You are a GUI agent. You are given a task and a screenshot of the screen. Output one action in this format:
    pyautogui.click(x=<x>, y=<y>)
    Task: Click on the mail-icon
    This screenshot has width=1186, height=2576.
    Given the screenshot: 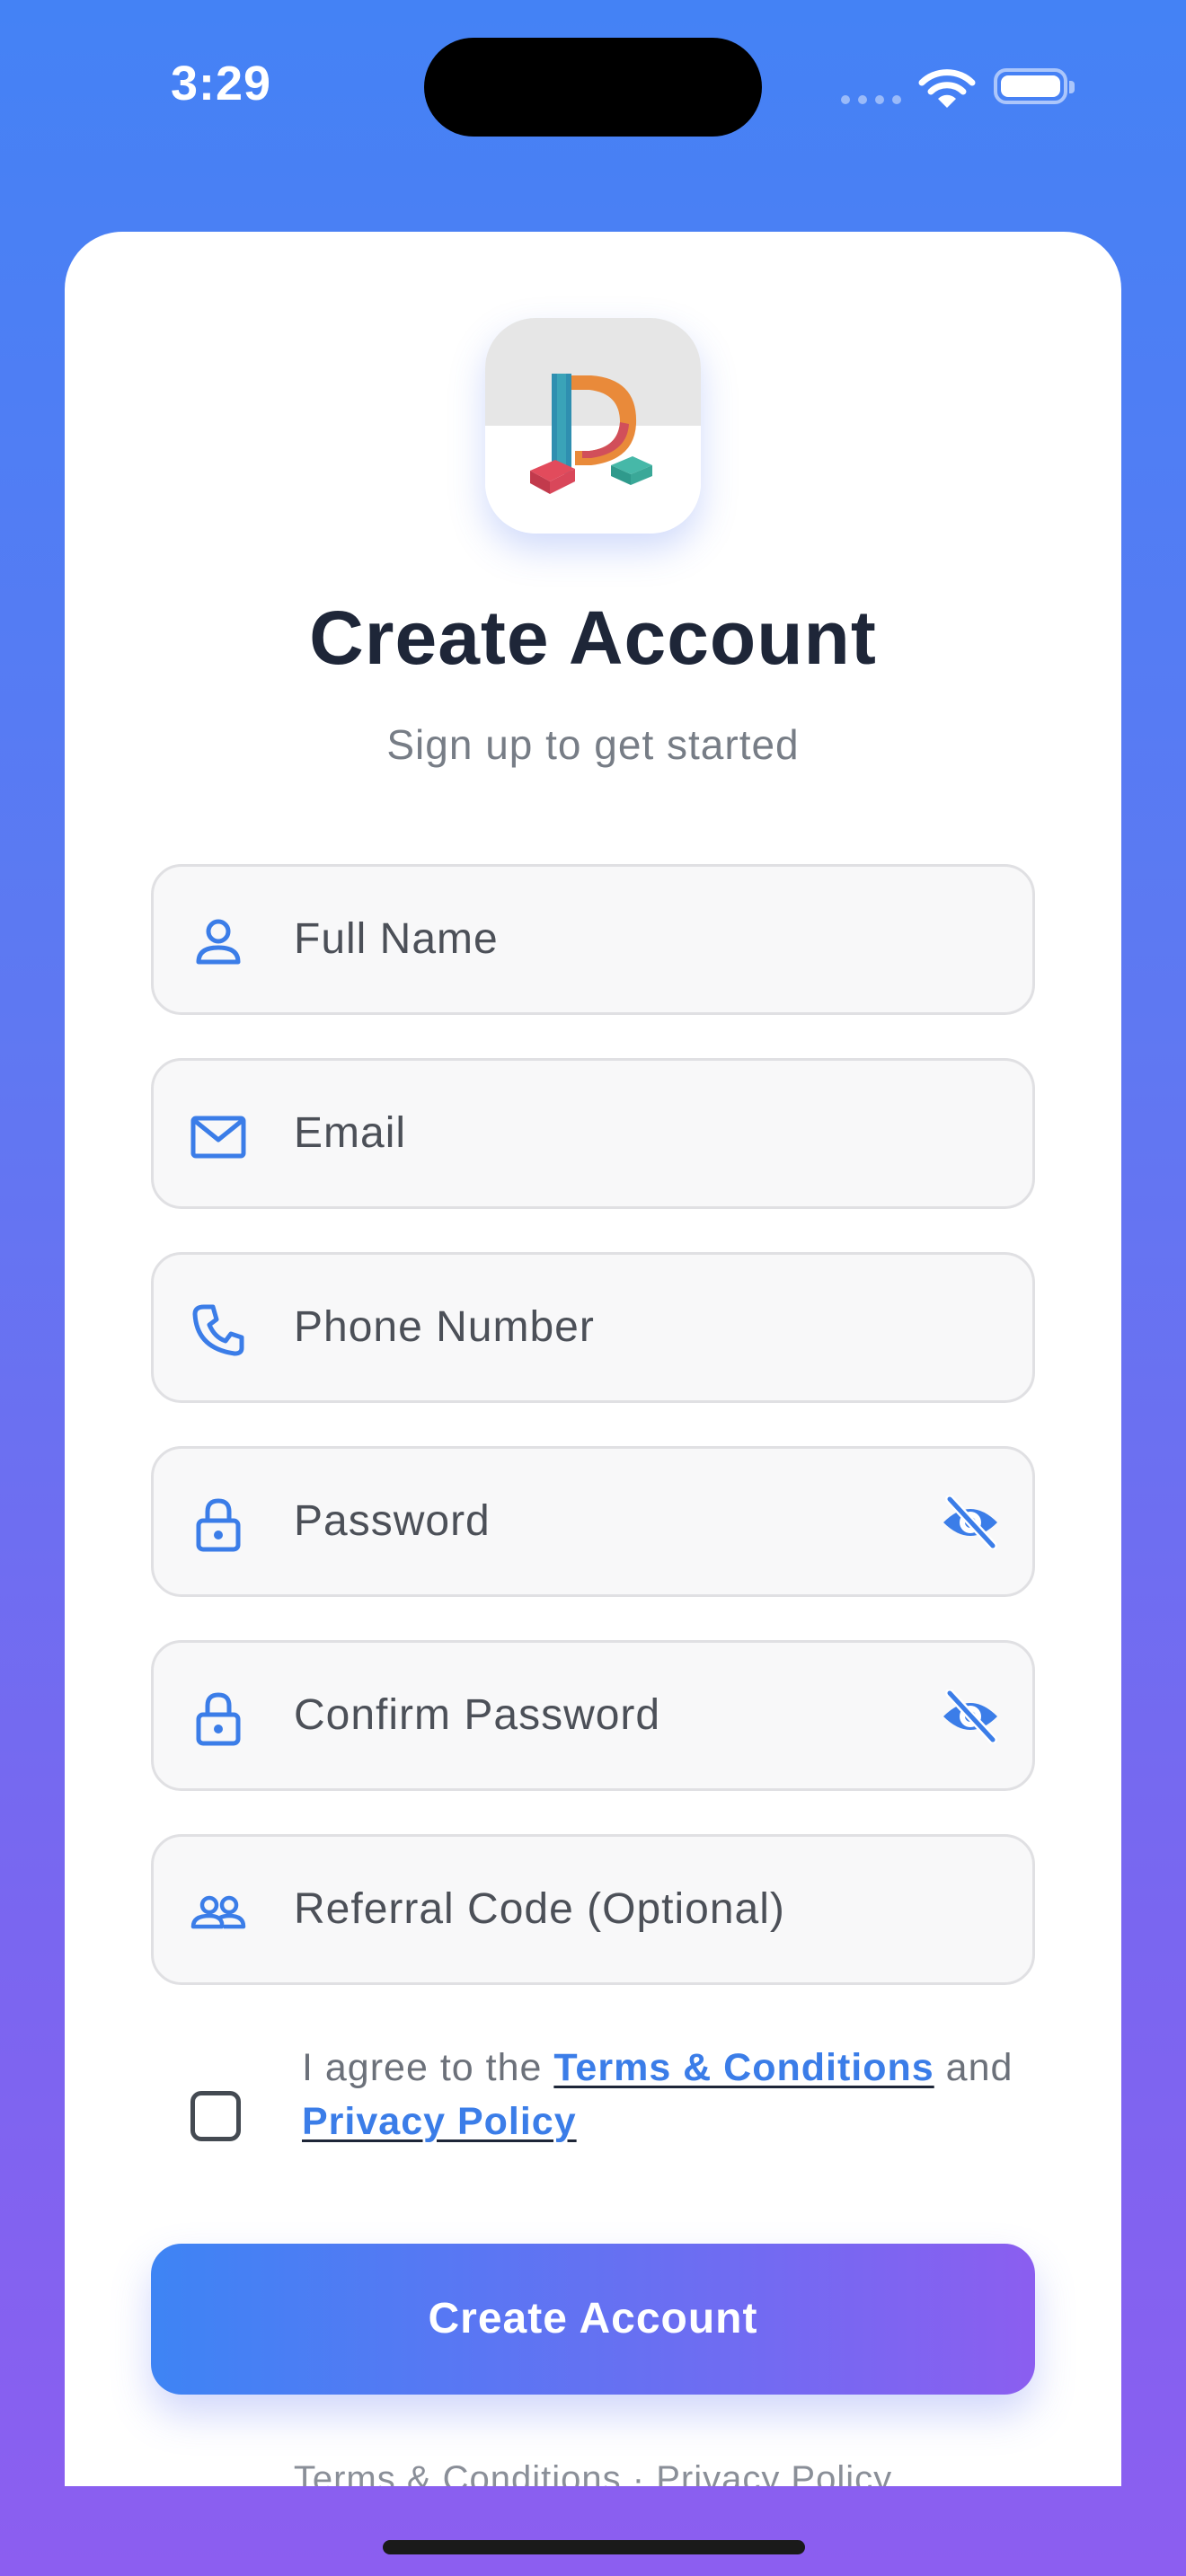 What is the action you would take?
    pyautogui.click(x=218, y=1137)
    